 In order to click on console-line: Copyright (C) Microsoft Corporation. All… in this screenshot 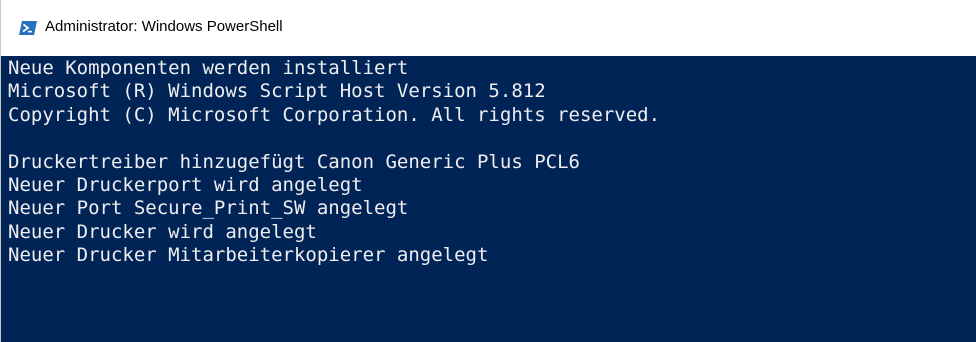, I will do `click(334, 114)`.